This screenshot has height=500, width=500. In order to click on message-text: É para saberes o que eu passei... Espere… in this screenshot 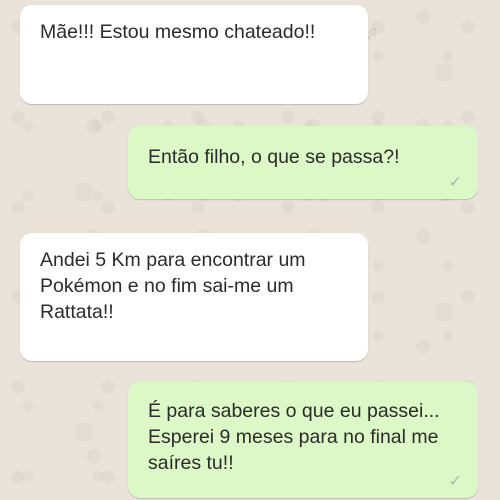, I will do `click(294, 437)`.